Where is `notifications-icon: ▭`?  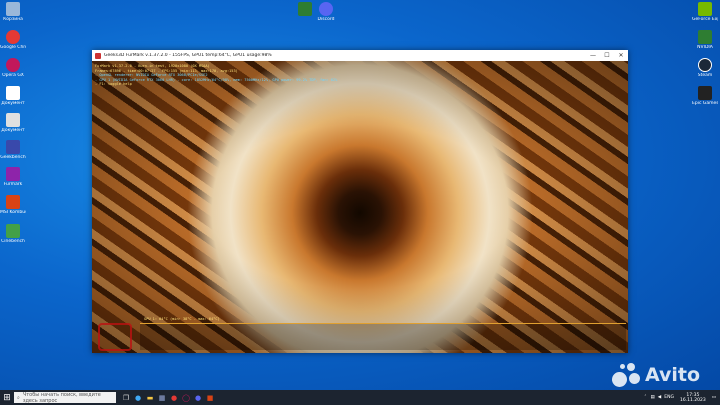 notifications-icon: ▭ is located at coordinates (714, 397).